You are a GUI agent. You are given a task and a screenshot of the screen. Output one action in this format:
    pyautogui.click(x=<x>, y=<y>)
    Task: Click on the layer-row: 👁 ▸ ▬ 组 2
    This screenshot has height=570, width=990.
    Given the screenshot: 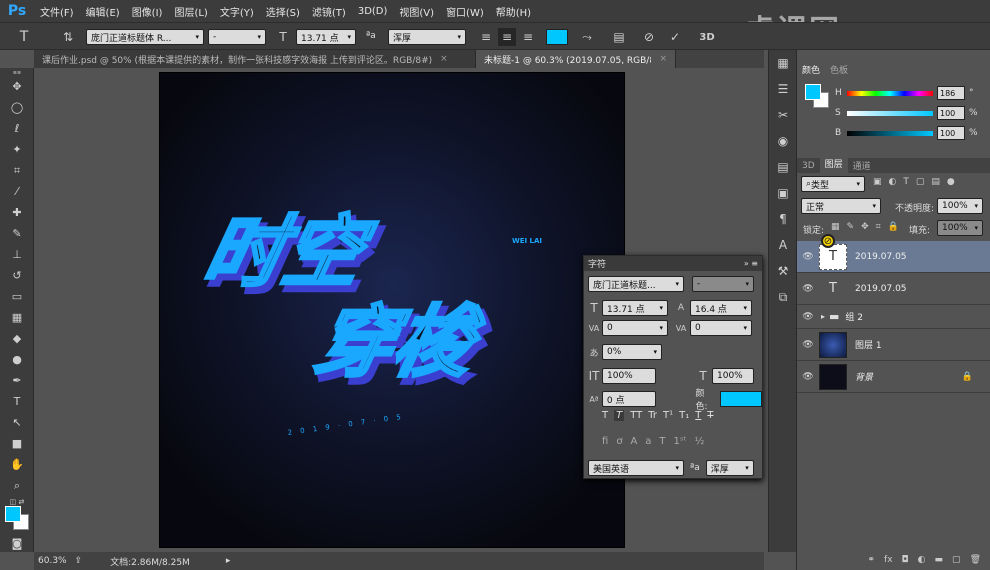 What is the action you would take?
    pyautogui.click(x=893, y=317)
    